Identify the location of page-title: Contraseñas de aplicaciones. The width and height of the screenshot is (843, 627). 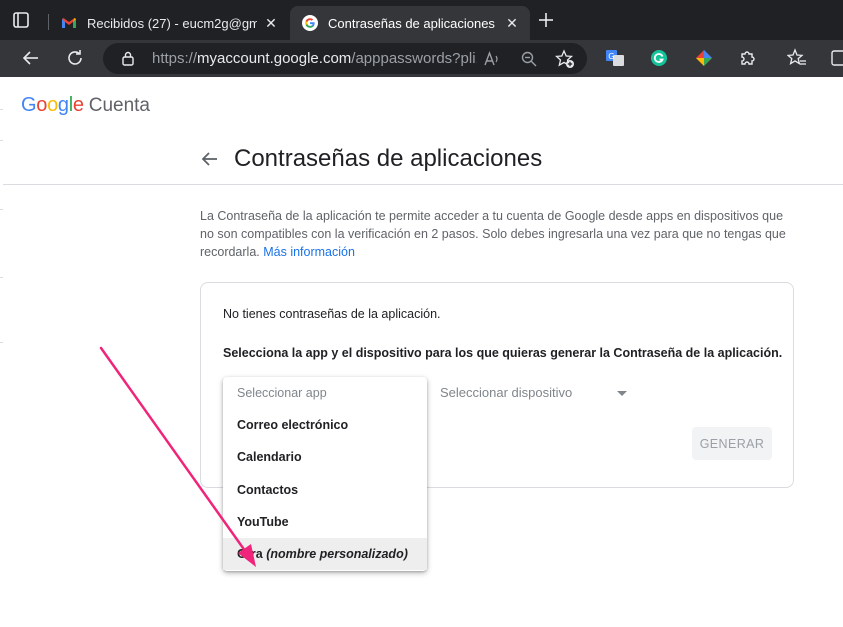
(388, 158).